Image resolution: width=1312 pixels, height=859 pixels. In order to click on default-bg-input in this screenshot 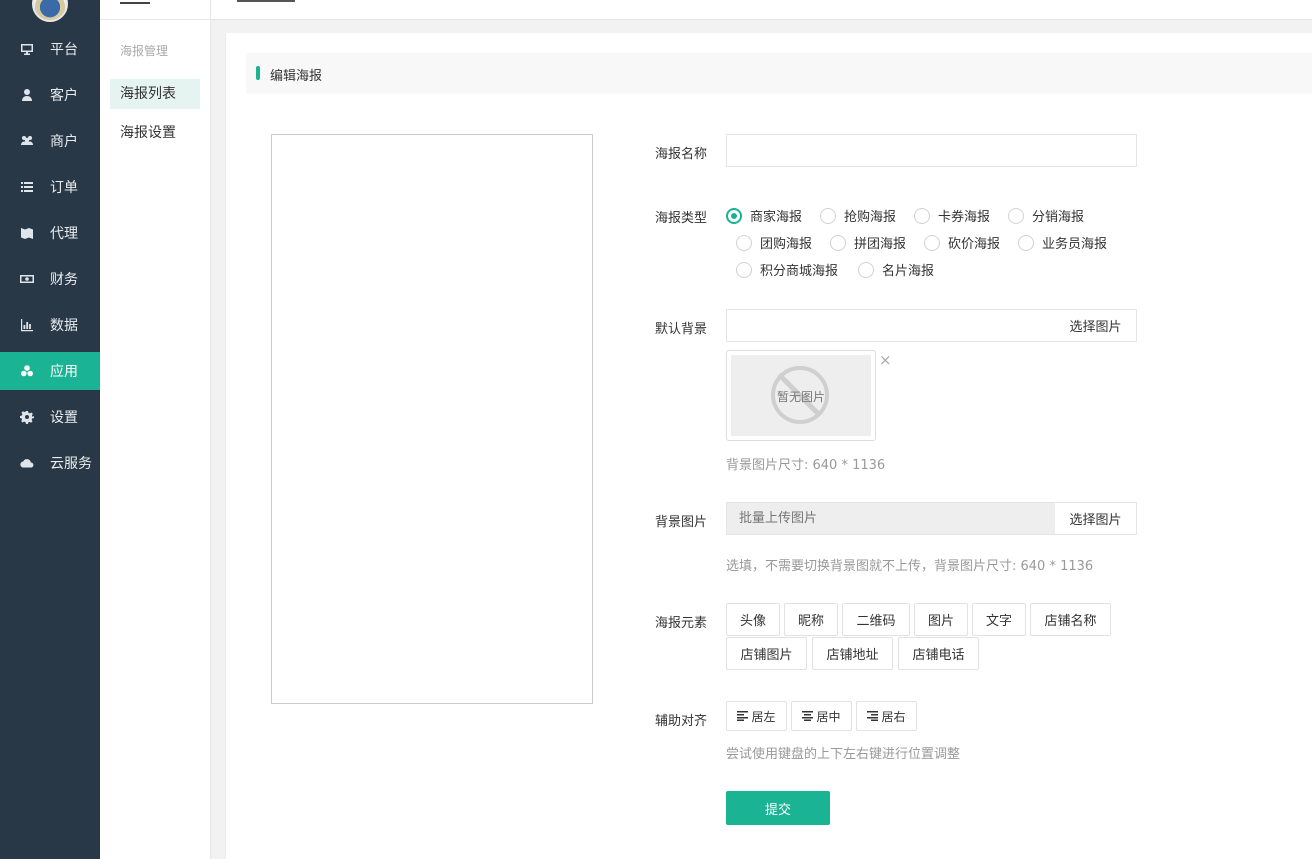, I will do `click(891, 325)`.